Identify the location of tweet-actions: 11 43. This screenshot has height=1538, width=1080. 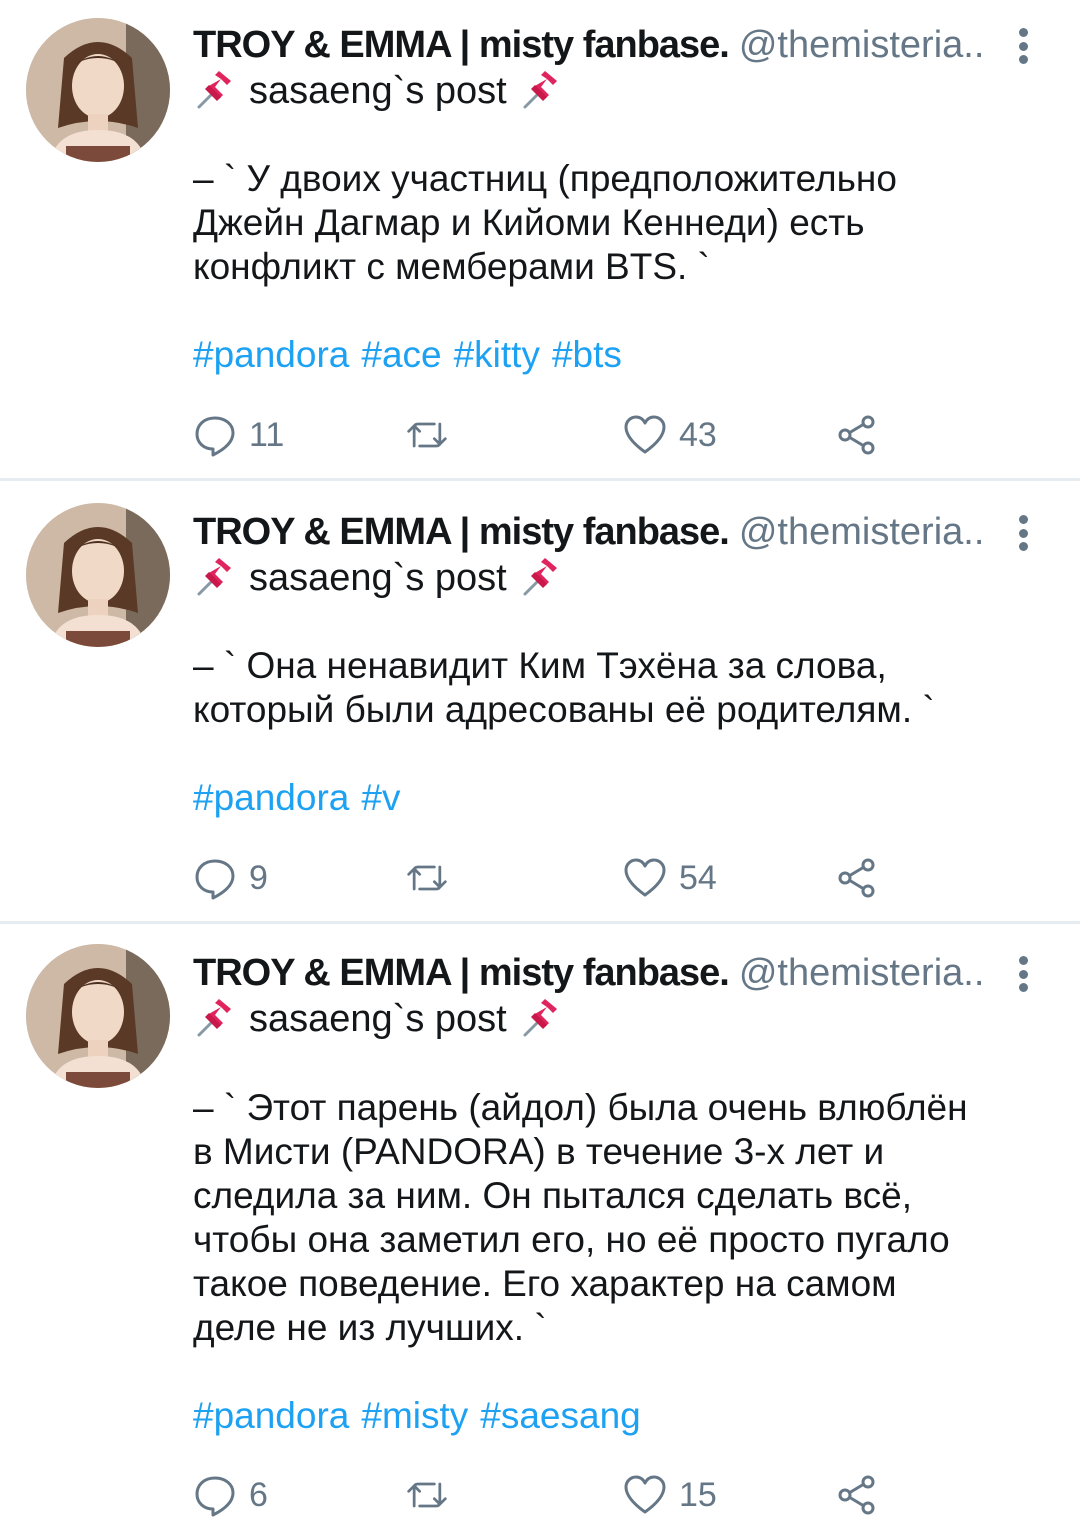
(553, 435).